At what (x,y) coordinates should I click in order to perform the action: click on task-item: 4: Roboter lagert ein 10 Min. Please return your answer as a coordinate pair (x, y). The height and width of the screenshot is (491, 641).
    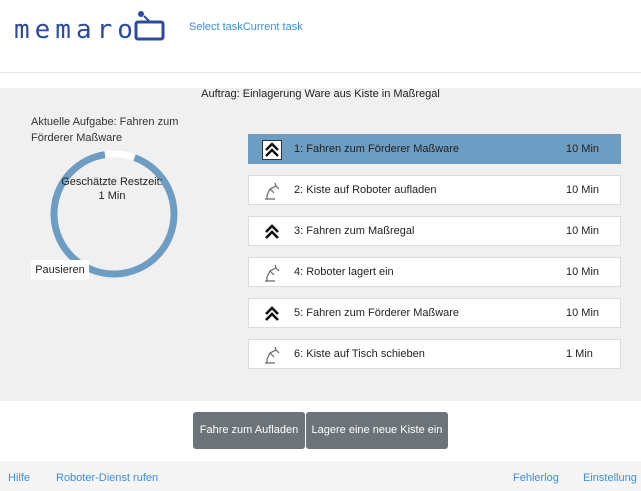
    Looking at the image, I should click on (434, 272).